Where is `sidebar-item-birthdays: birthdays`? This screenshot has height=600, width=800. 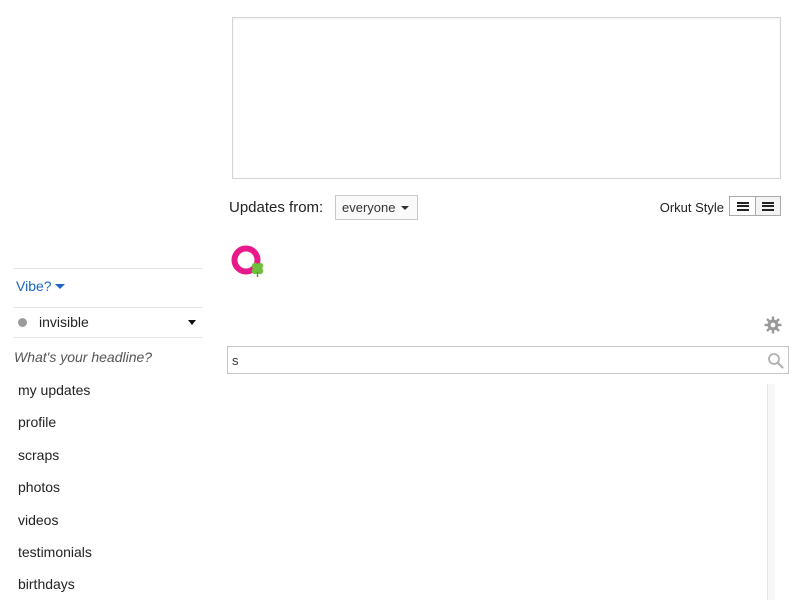 sidebar-item-birthdays: birthdays is located at coordinates (55, 587).